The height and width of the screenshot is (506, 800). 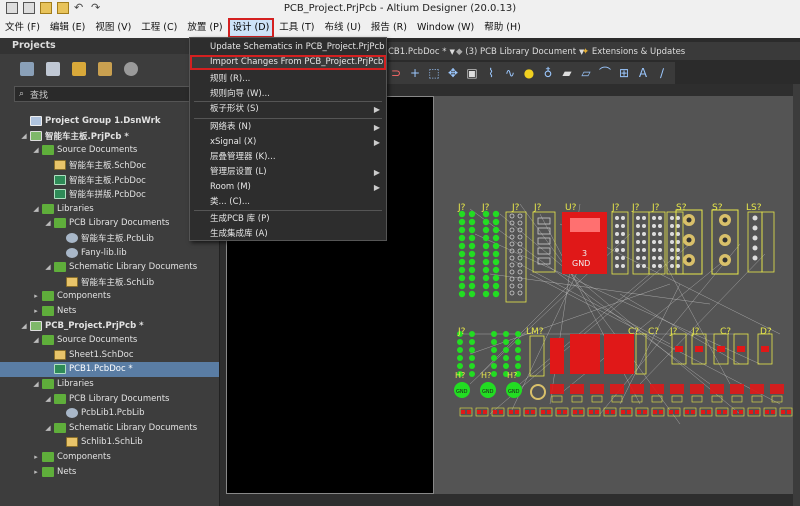 What do you see at coordinates (510, 73) in the screenshot?
I see `diff-pair-icon: ∿` at bounding box center [510, 73].